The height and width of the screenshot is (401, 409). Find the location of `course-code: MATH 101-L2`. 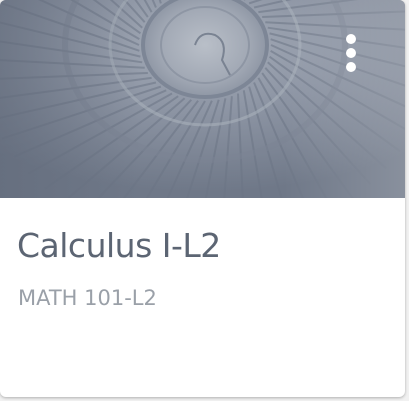

course-code: MATH 101-L2 is located at coordinates (87, 298).